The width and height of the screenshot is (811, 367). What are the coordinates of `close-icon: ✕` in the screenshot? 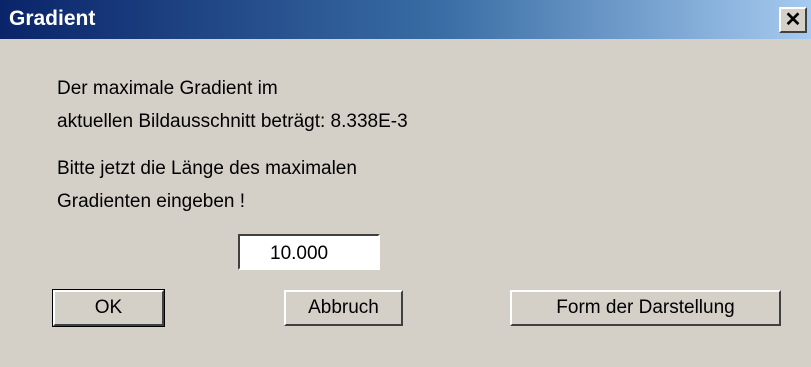 It's located at (793, 20).